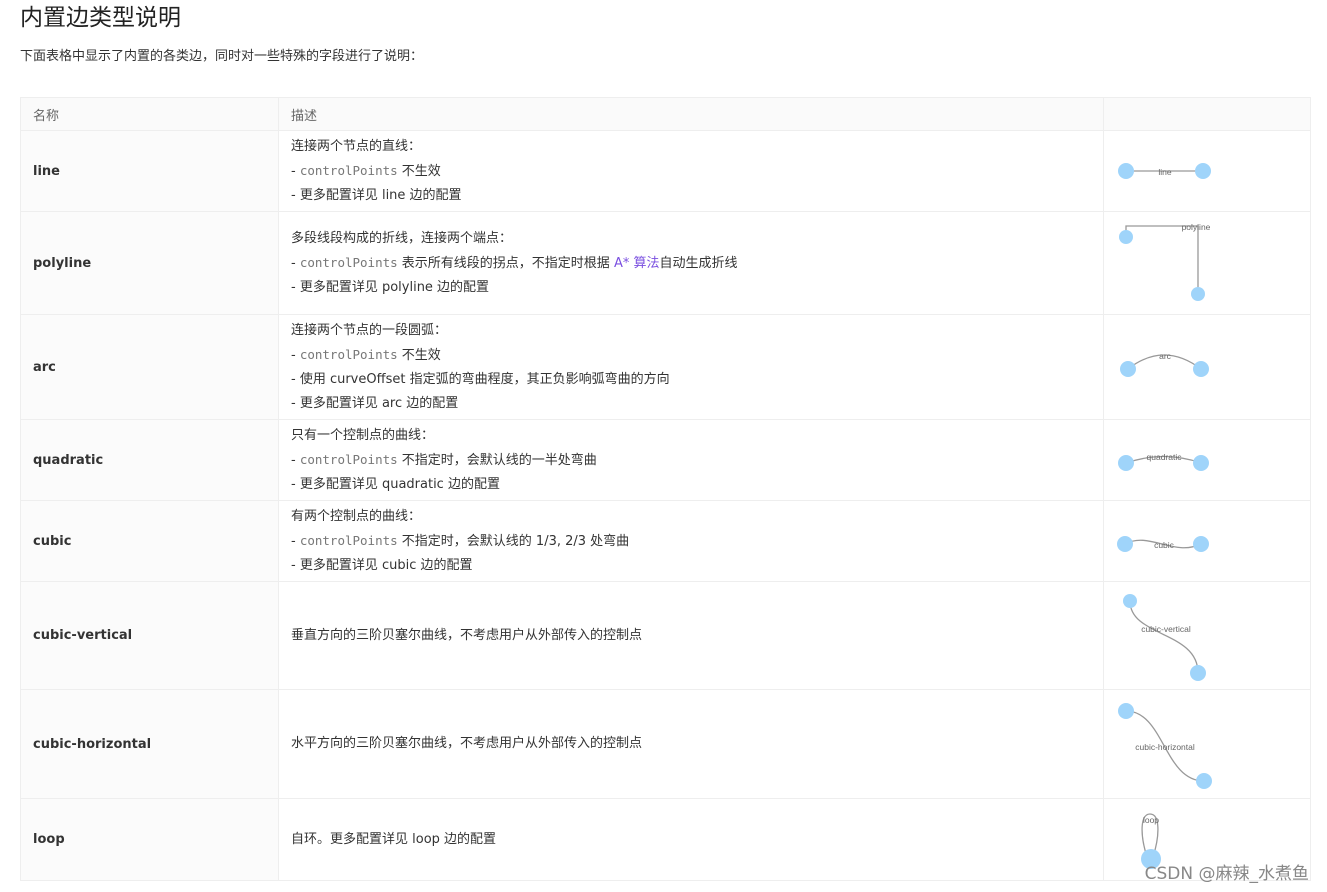 The image size is (1327, 892). Describe the element at coordinates (1207, 114) in the screenshot. I see `column-header-preview` at that location.